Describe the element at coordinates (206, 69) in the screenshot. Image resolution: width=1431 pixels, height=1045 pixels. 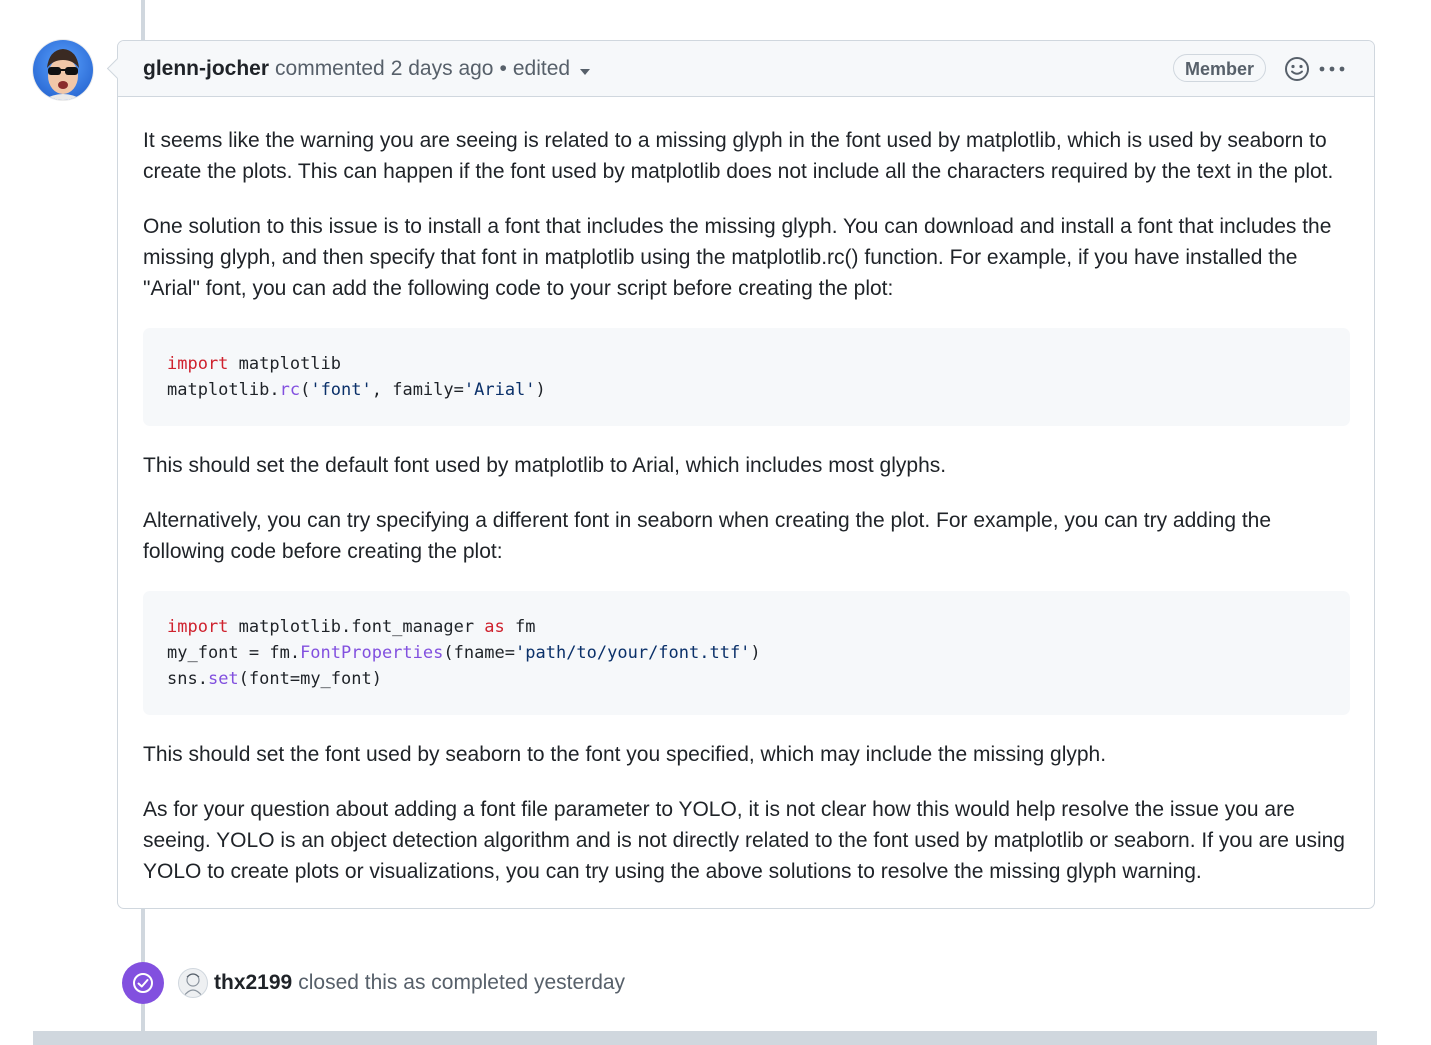
I see `comment-author-link: glenn-jocher` at that location.